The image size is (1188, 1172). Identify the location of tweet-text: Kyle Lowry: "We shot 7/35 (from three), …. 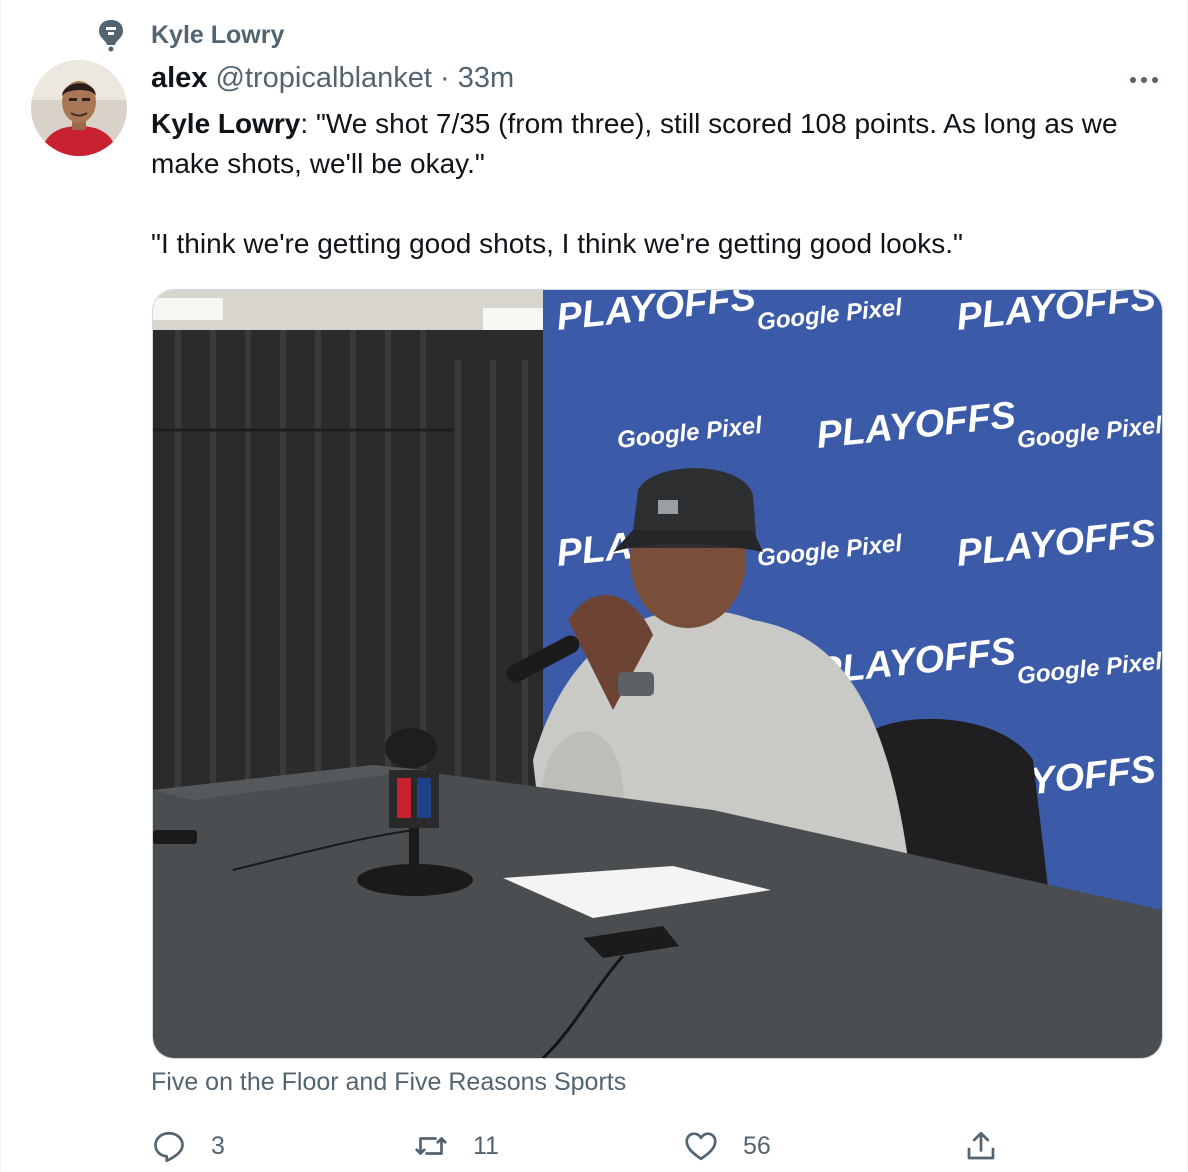
(656, 184).